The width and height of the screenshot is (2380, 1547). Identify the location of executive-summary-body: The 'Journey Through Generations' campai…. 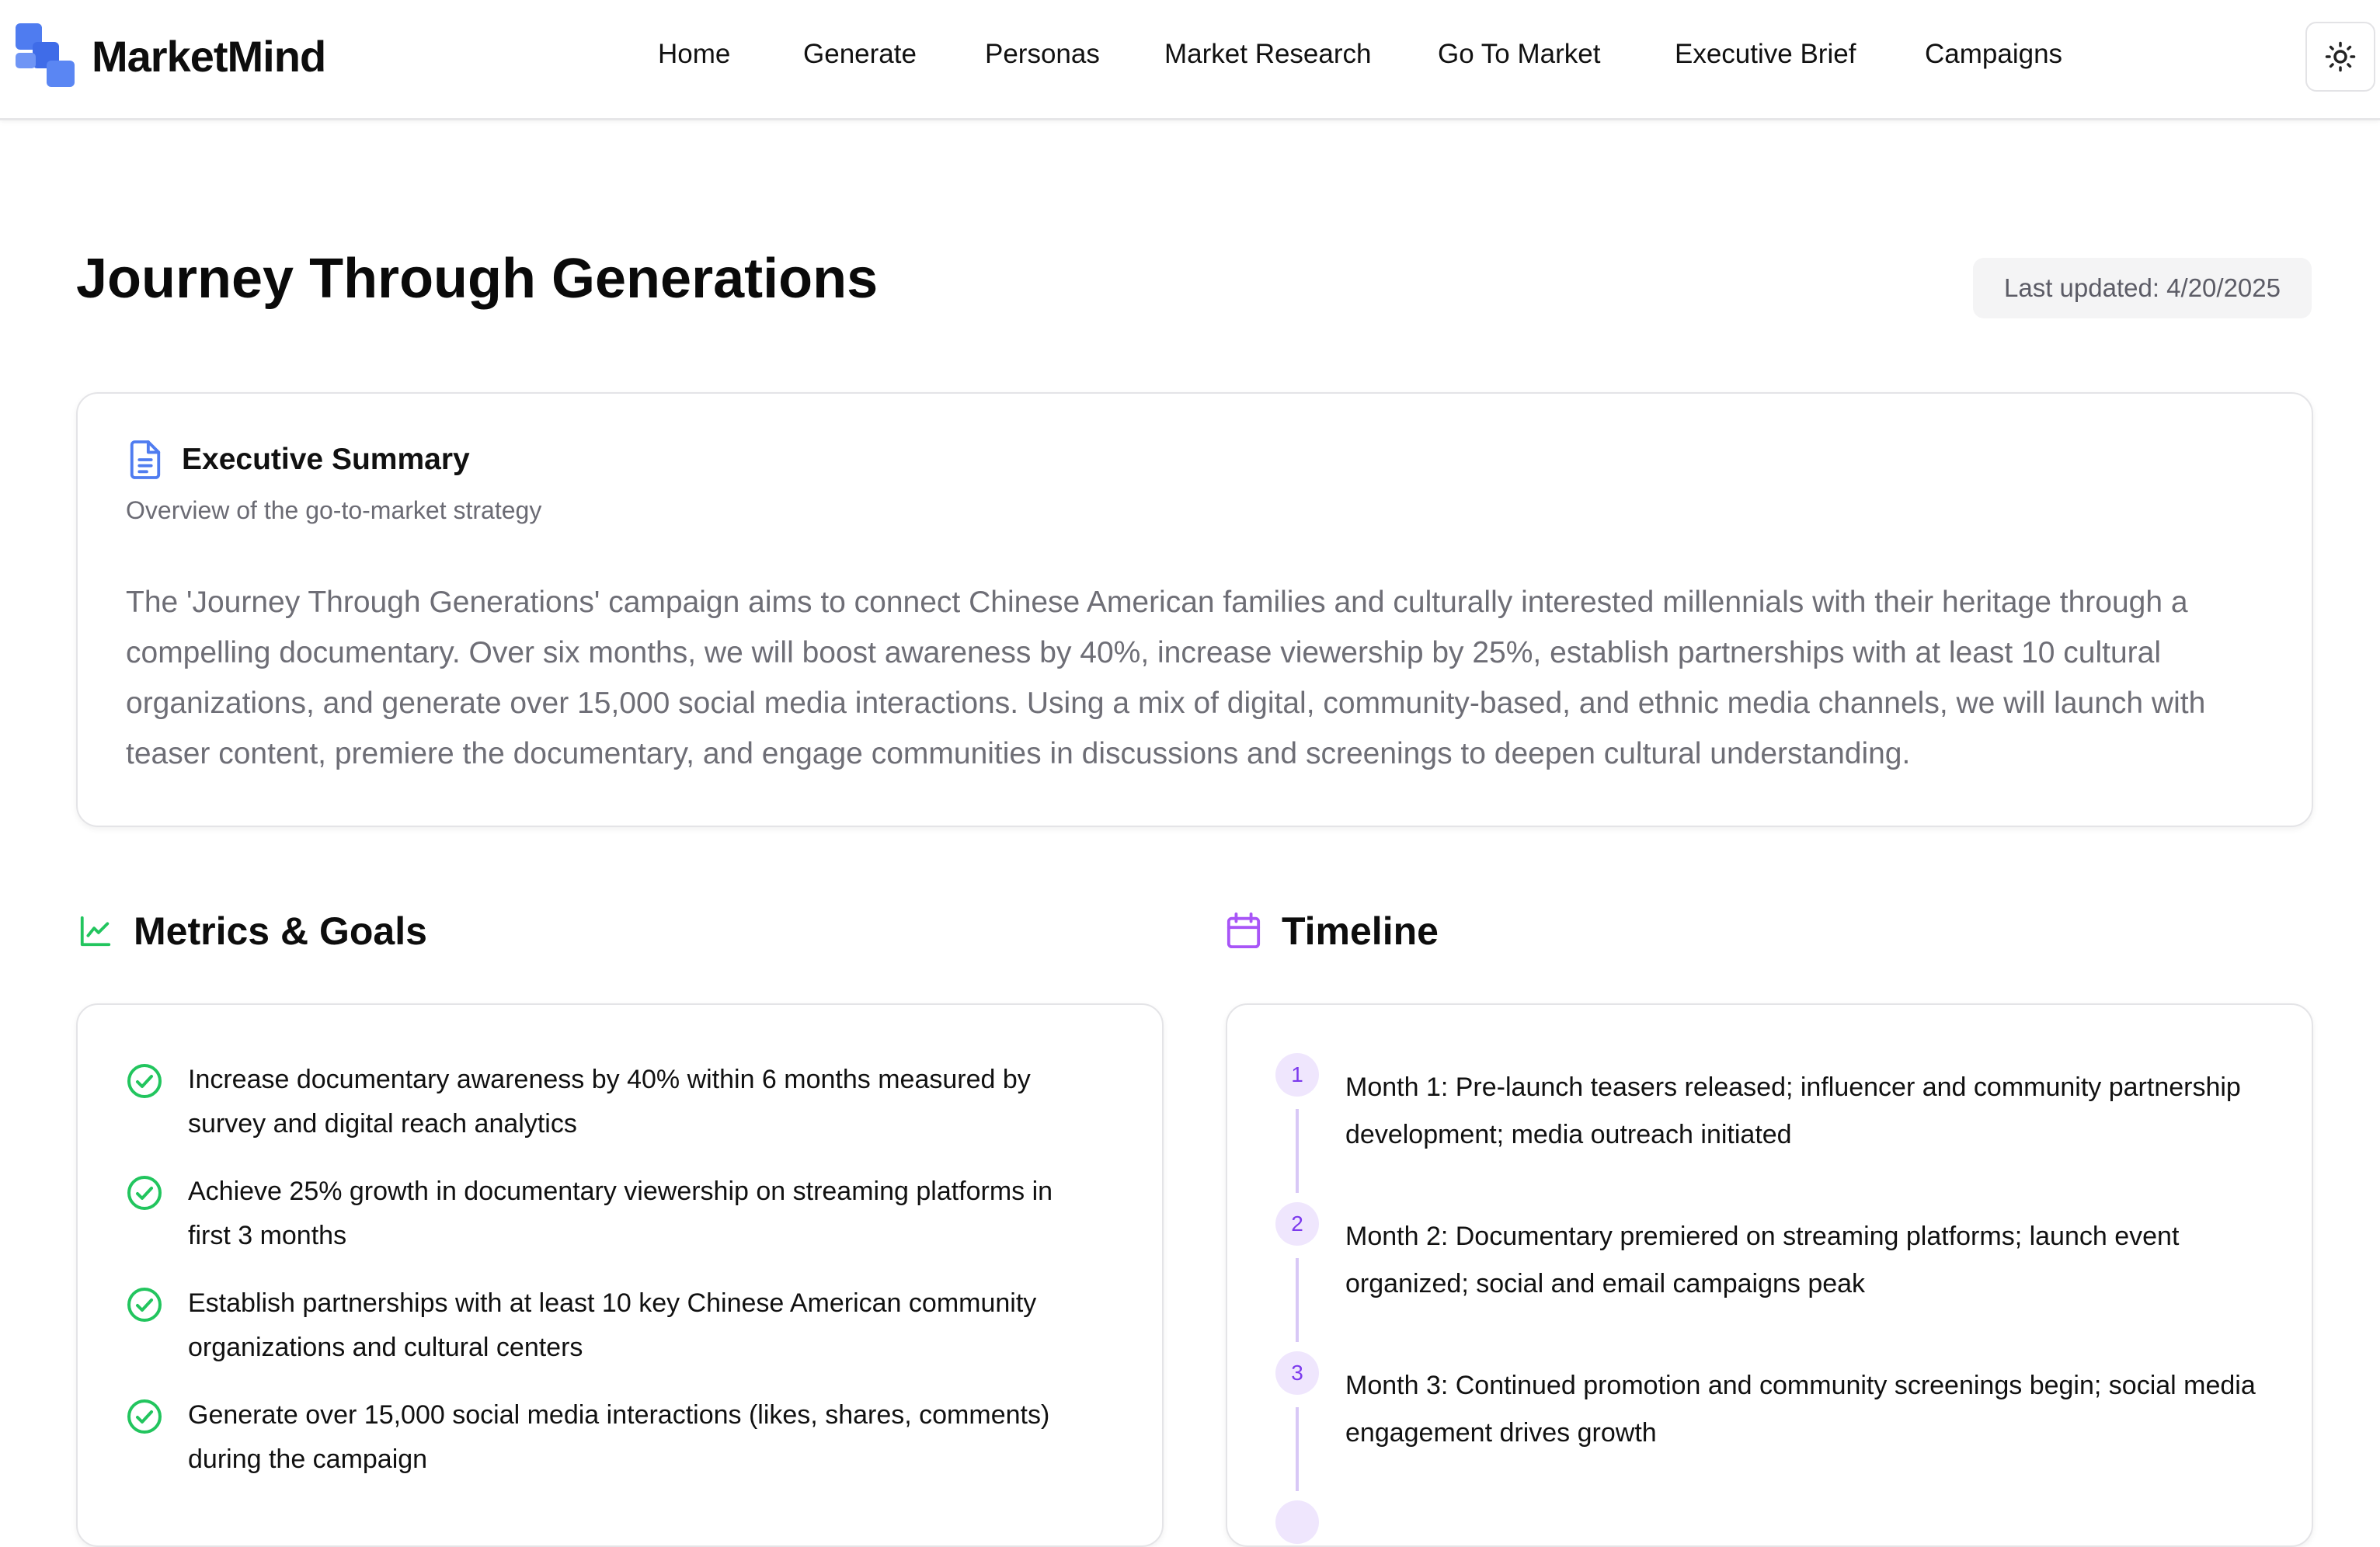
(1166, 678).